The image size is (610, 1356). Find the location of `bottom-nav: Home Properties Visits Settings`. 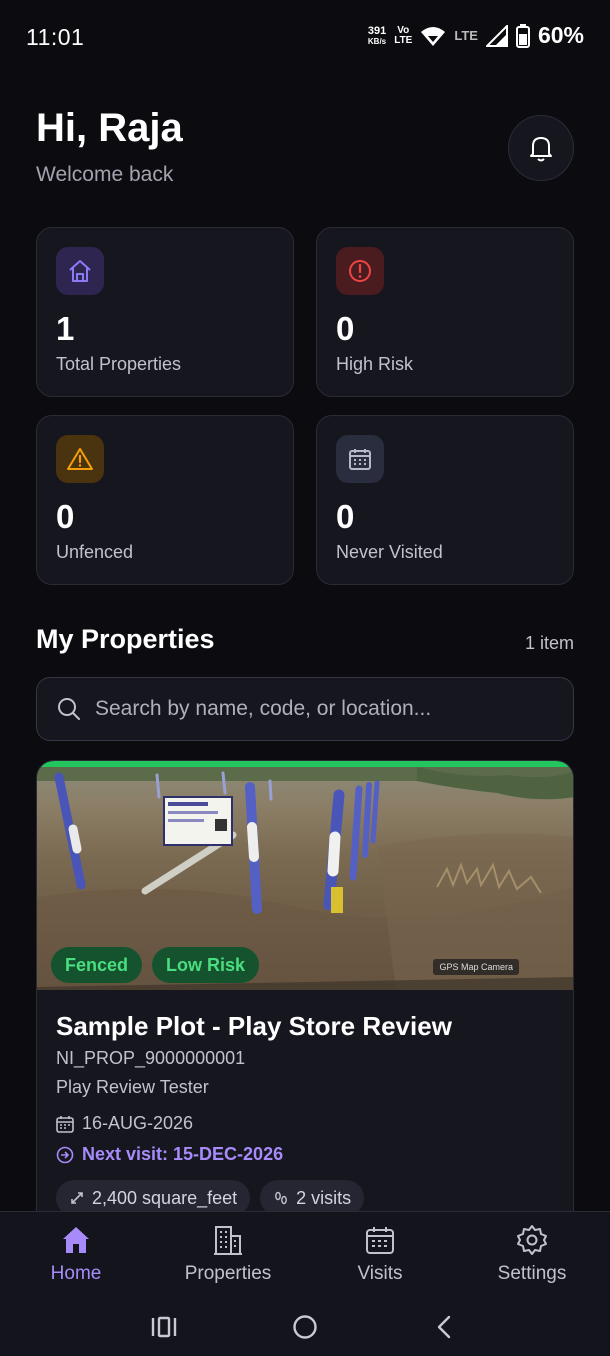

bottom-nav: Home Properties Visits Settings is located at coordinates (305, 1255).